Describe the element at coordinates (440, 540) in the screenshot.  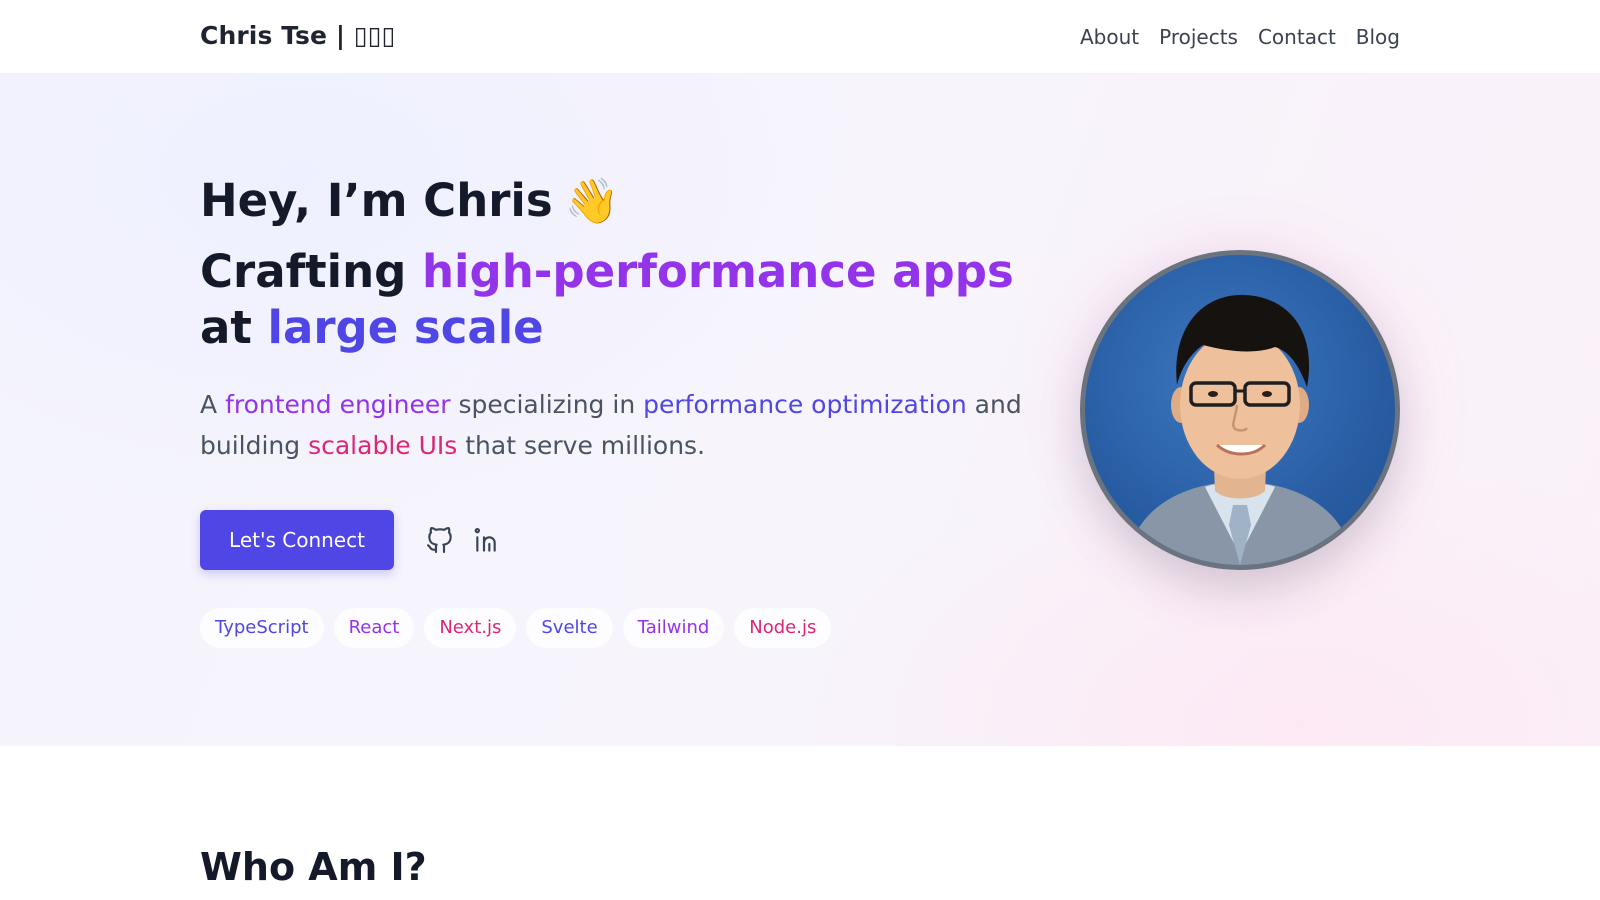
I see `github-icon` at that location.